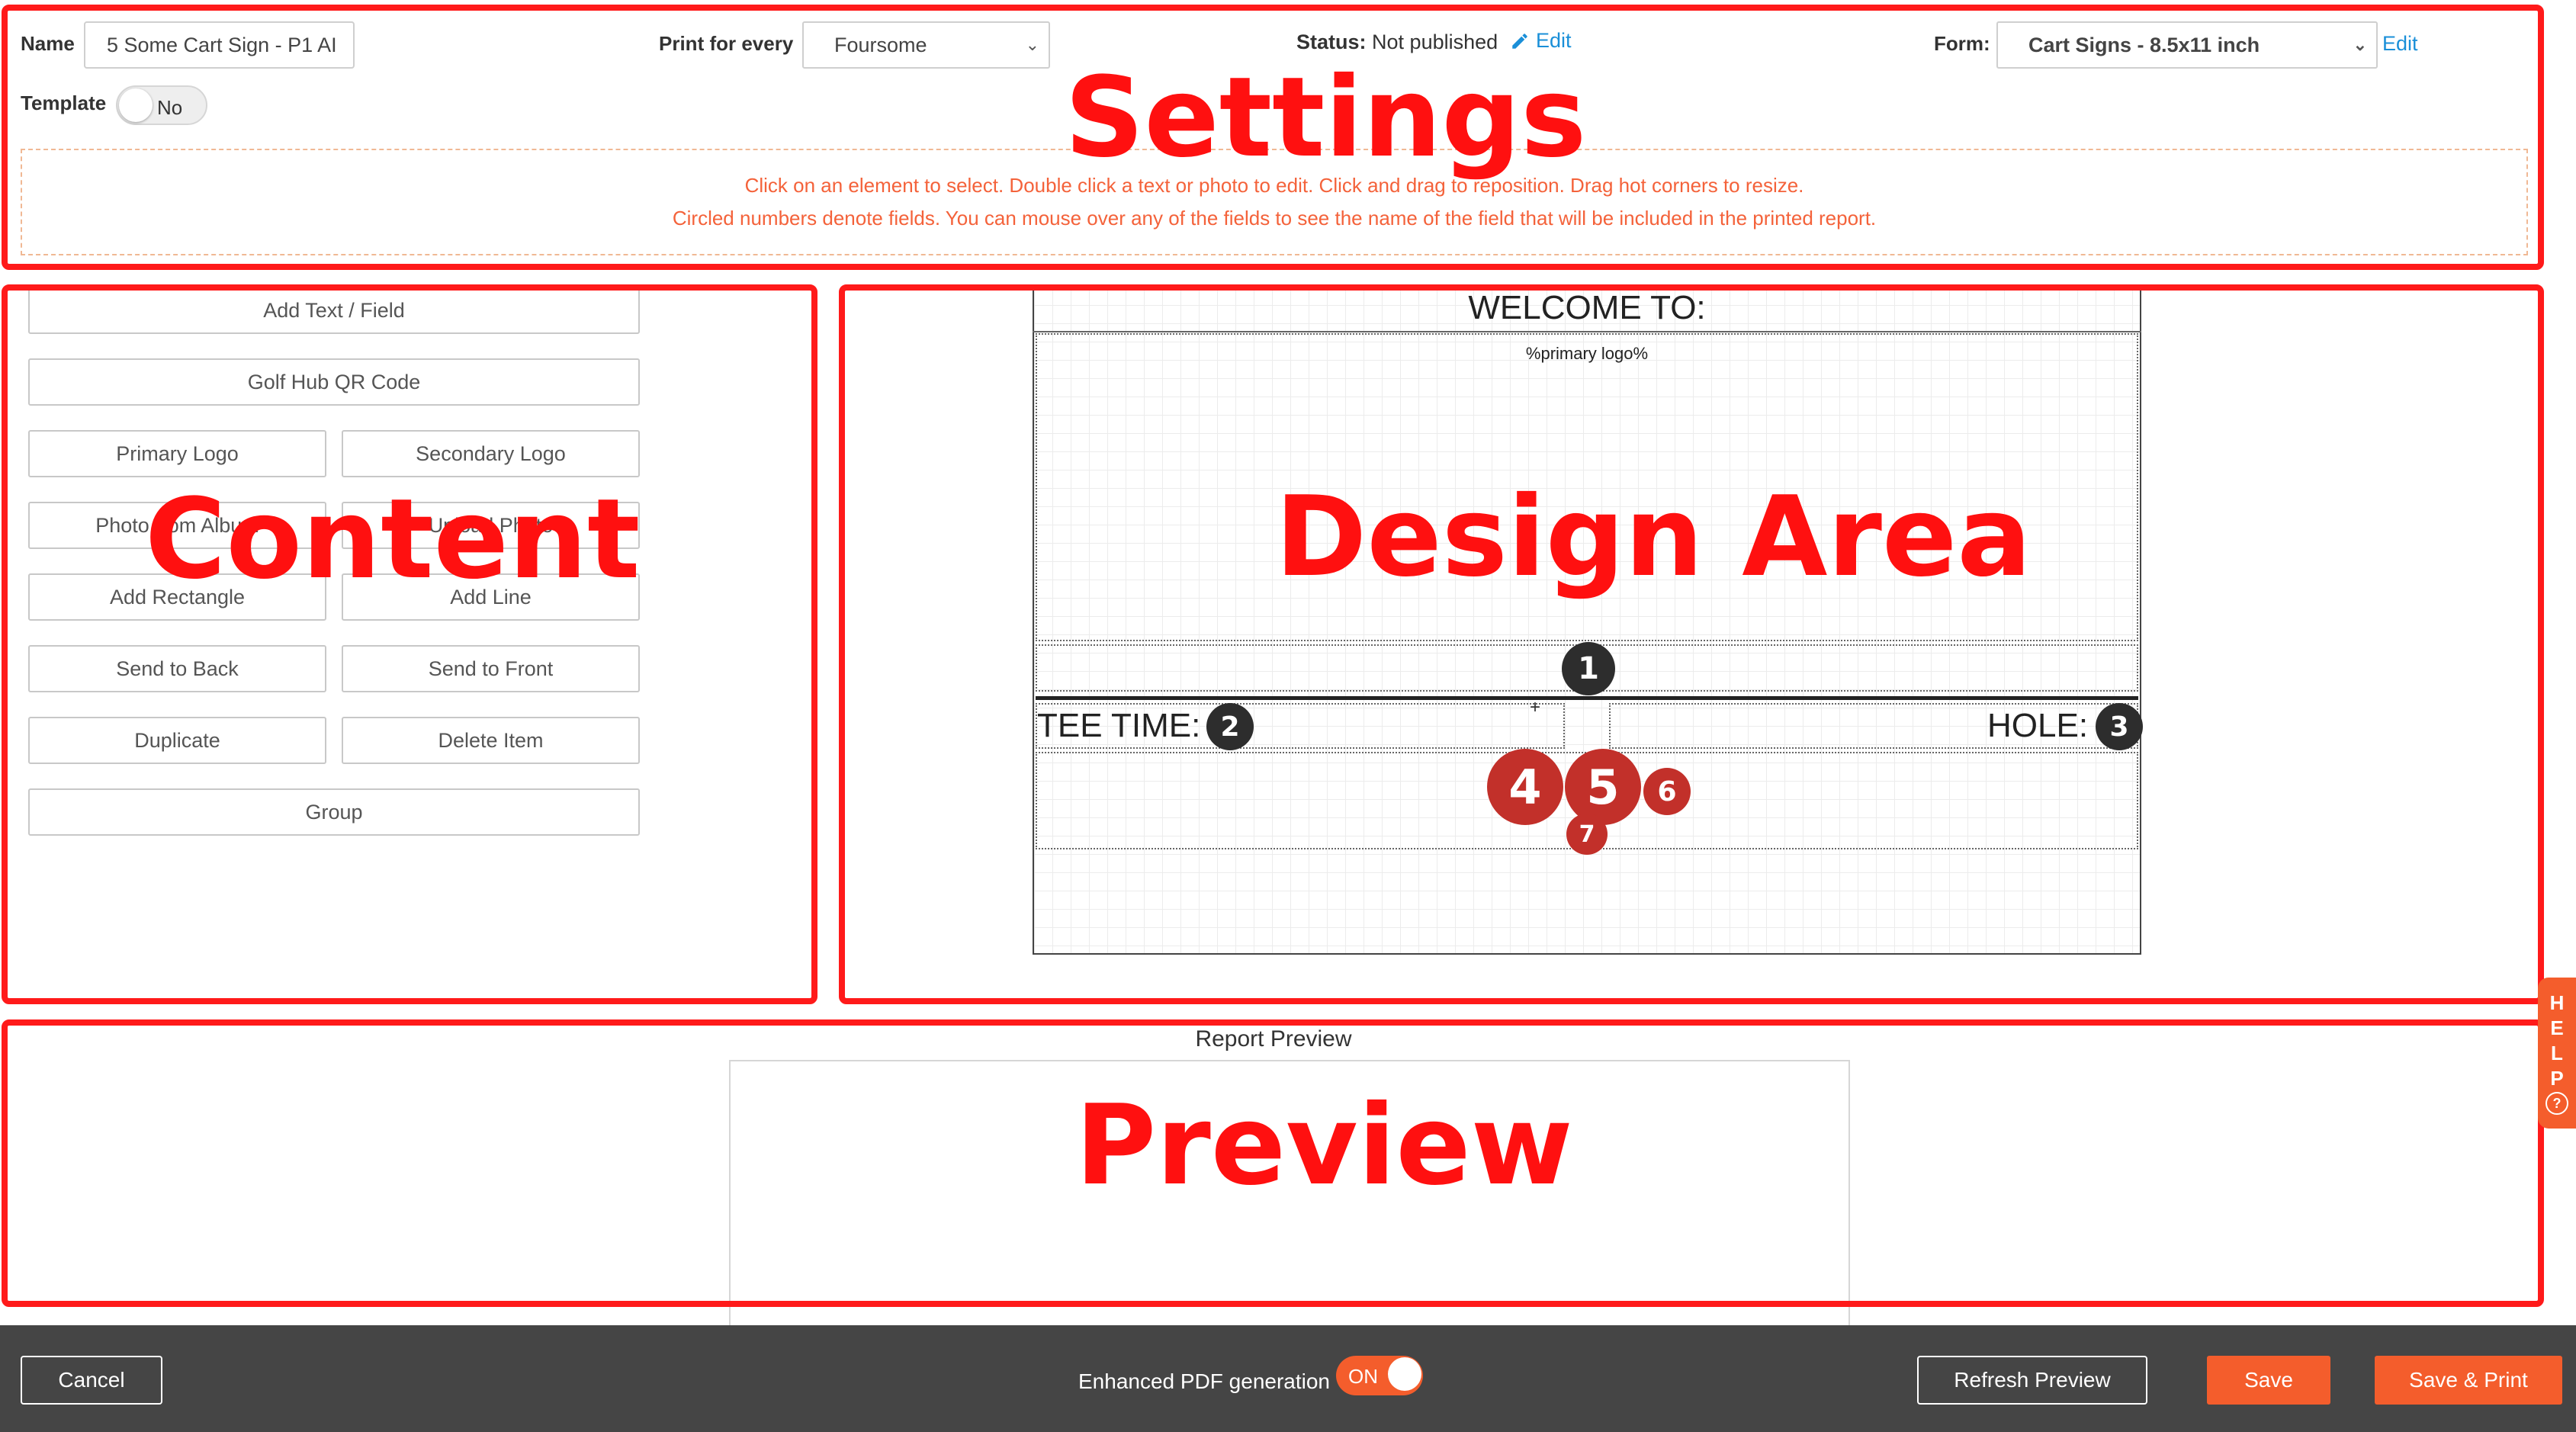 This screenshot has width=2576, height=1432. What do you see at coordinates (1326, 118) in the screenshot?
I see `settings-annotation-label: Settings` at bounding box center [1326, 118].